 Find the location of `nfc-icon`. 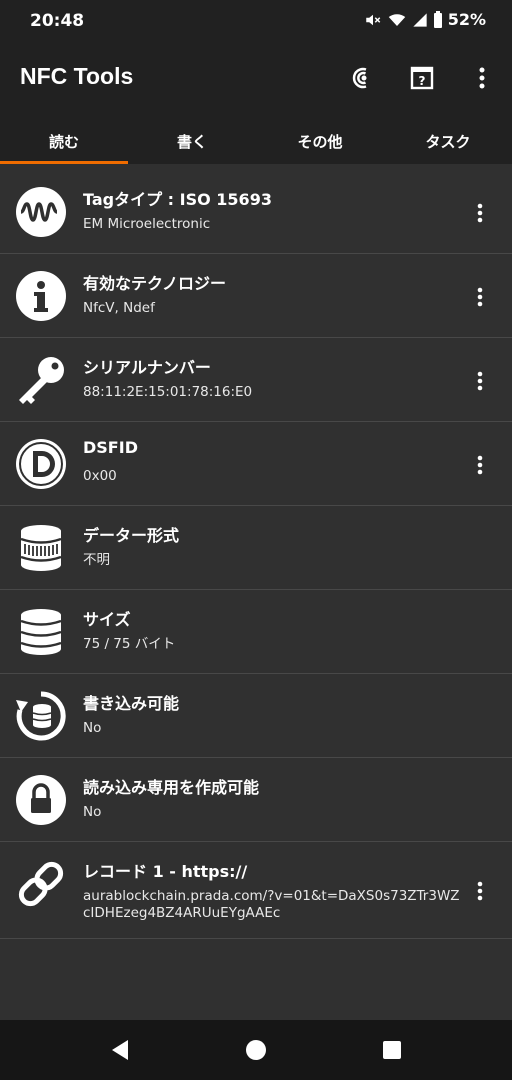

nfc-icon is located at coordinates (359, 78).